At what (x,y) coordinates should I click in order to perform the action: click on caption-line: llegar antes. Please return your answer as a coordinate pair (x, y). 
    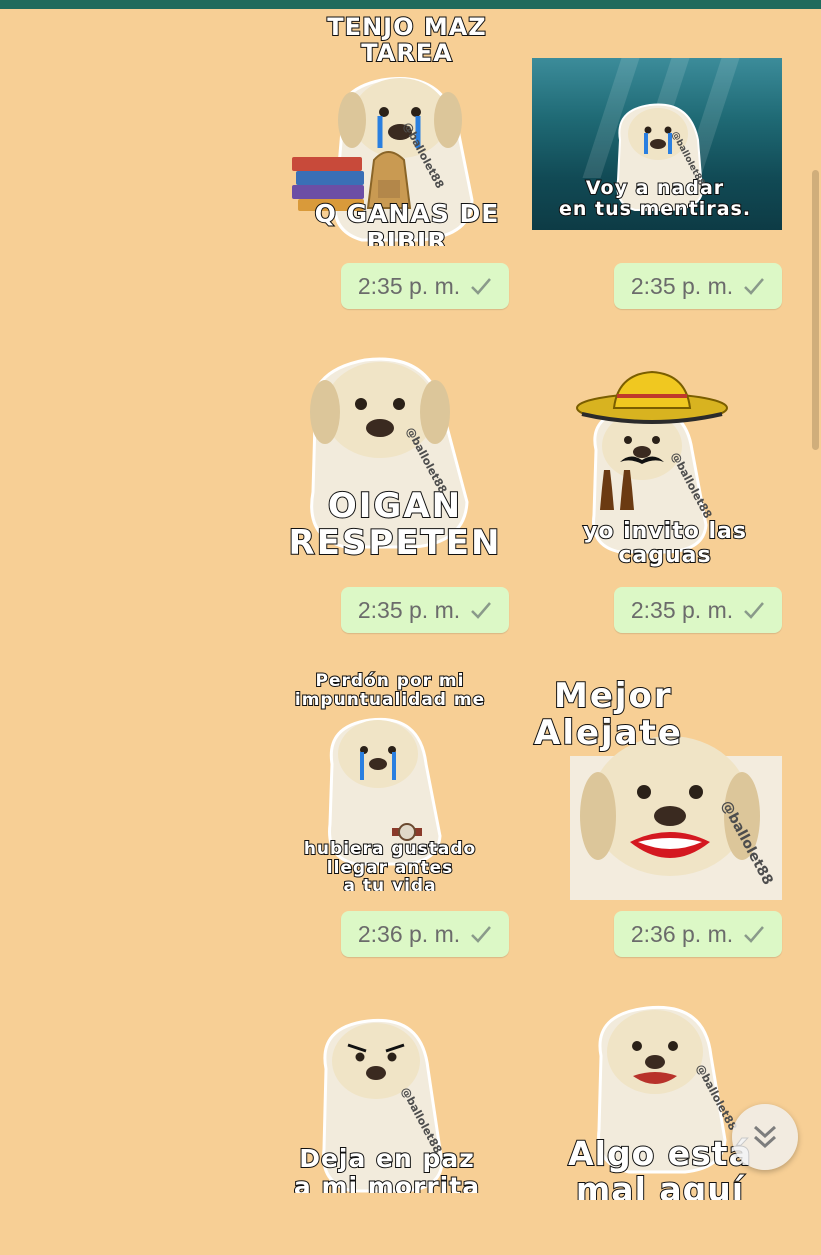
    Looking at the image, I should click on (390, 867).